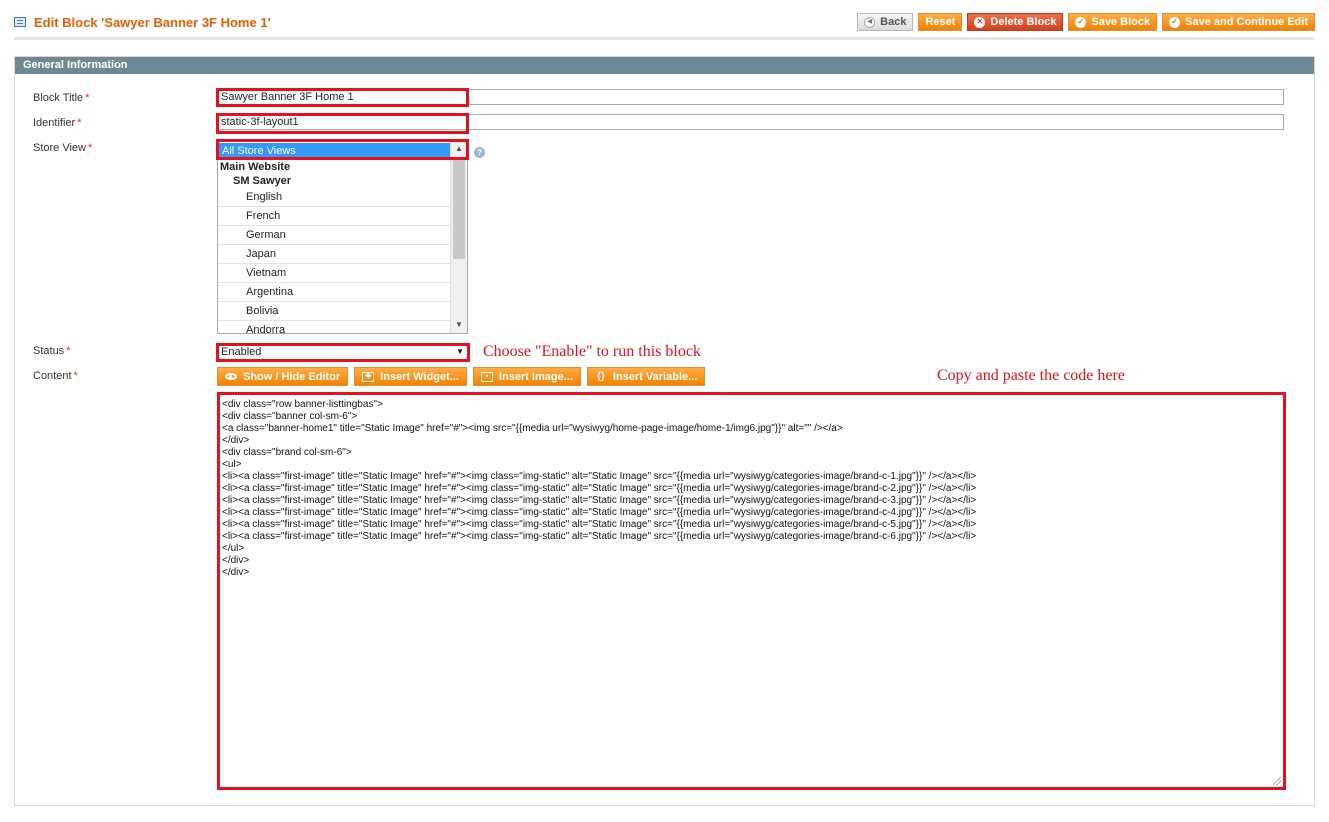 This screenshot has height=822, width=1329. Describe the element at coordinates (63, 148) in the screenshot. I see `store-view-label: Store View *` at that location.